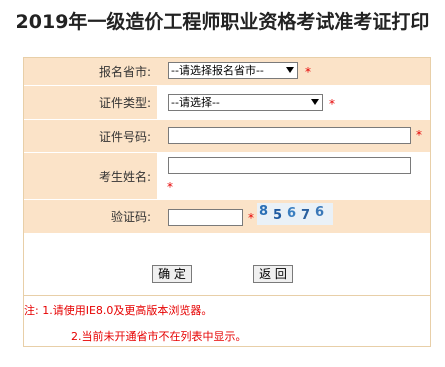 The height and width of the screenshot is (367, 445). I want to click on row-id-type: 证件类型: --请选择-- *, so click(227, 103).